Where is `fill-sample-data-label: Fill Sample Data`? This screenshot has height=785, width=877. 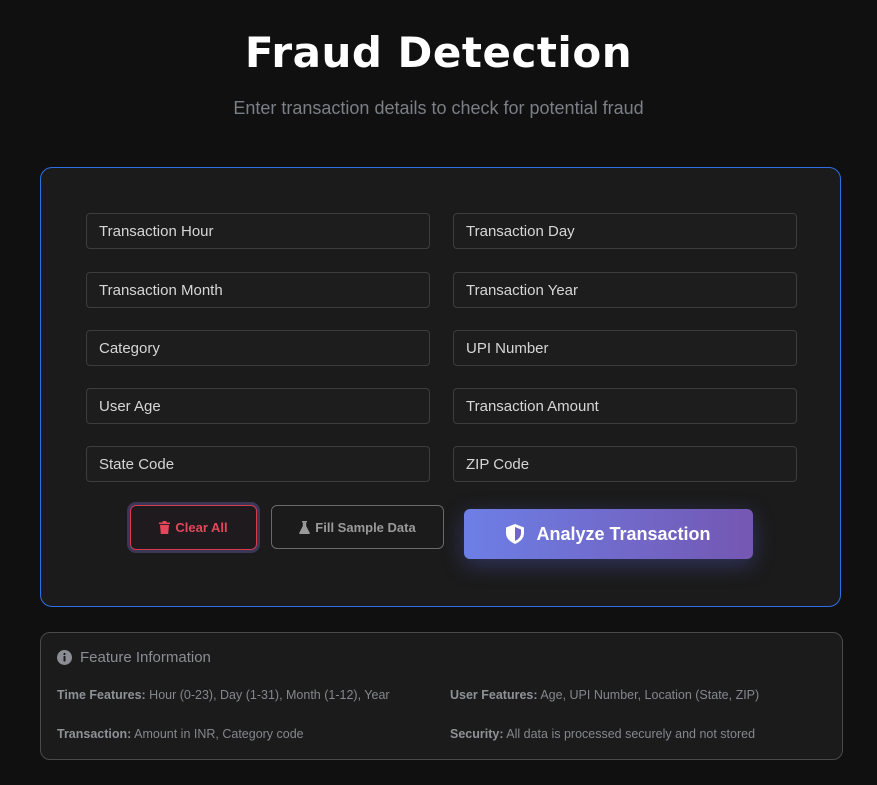
fill-sample-data-label: Fill Sample Data is located at coordinates (365, 527).